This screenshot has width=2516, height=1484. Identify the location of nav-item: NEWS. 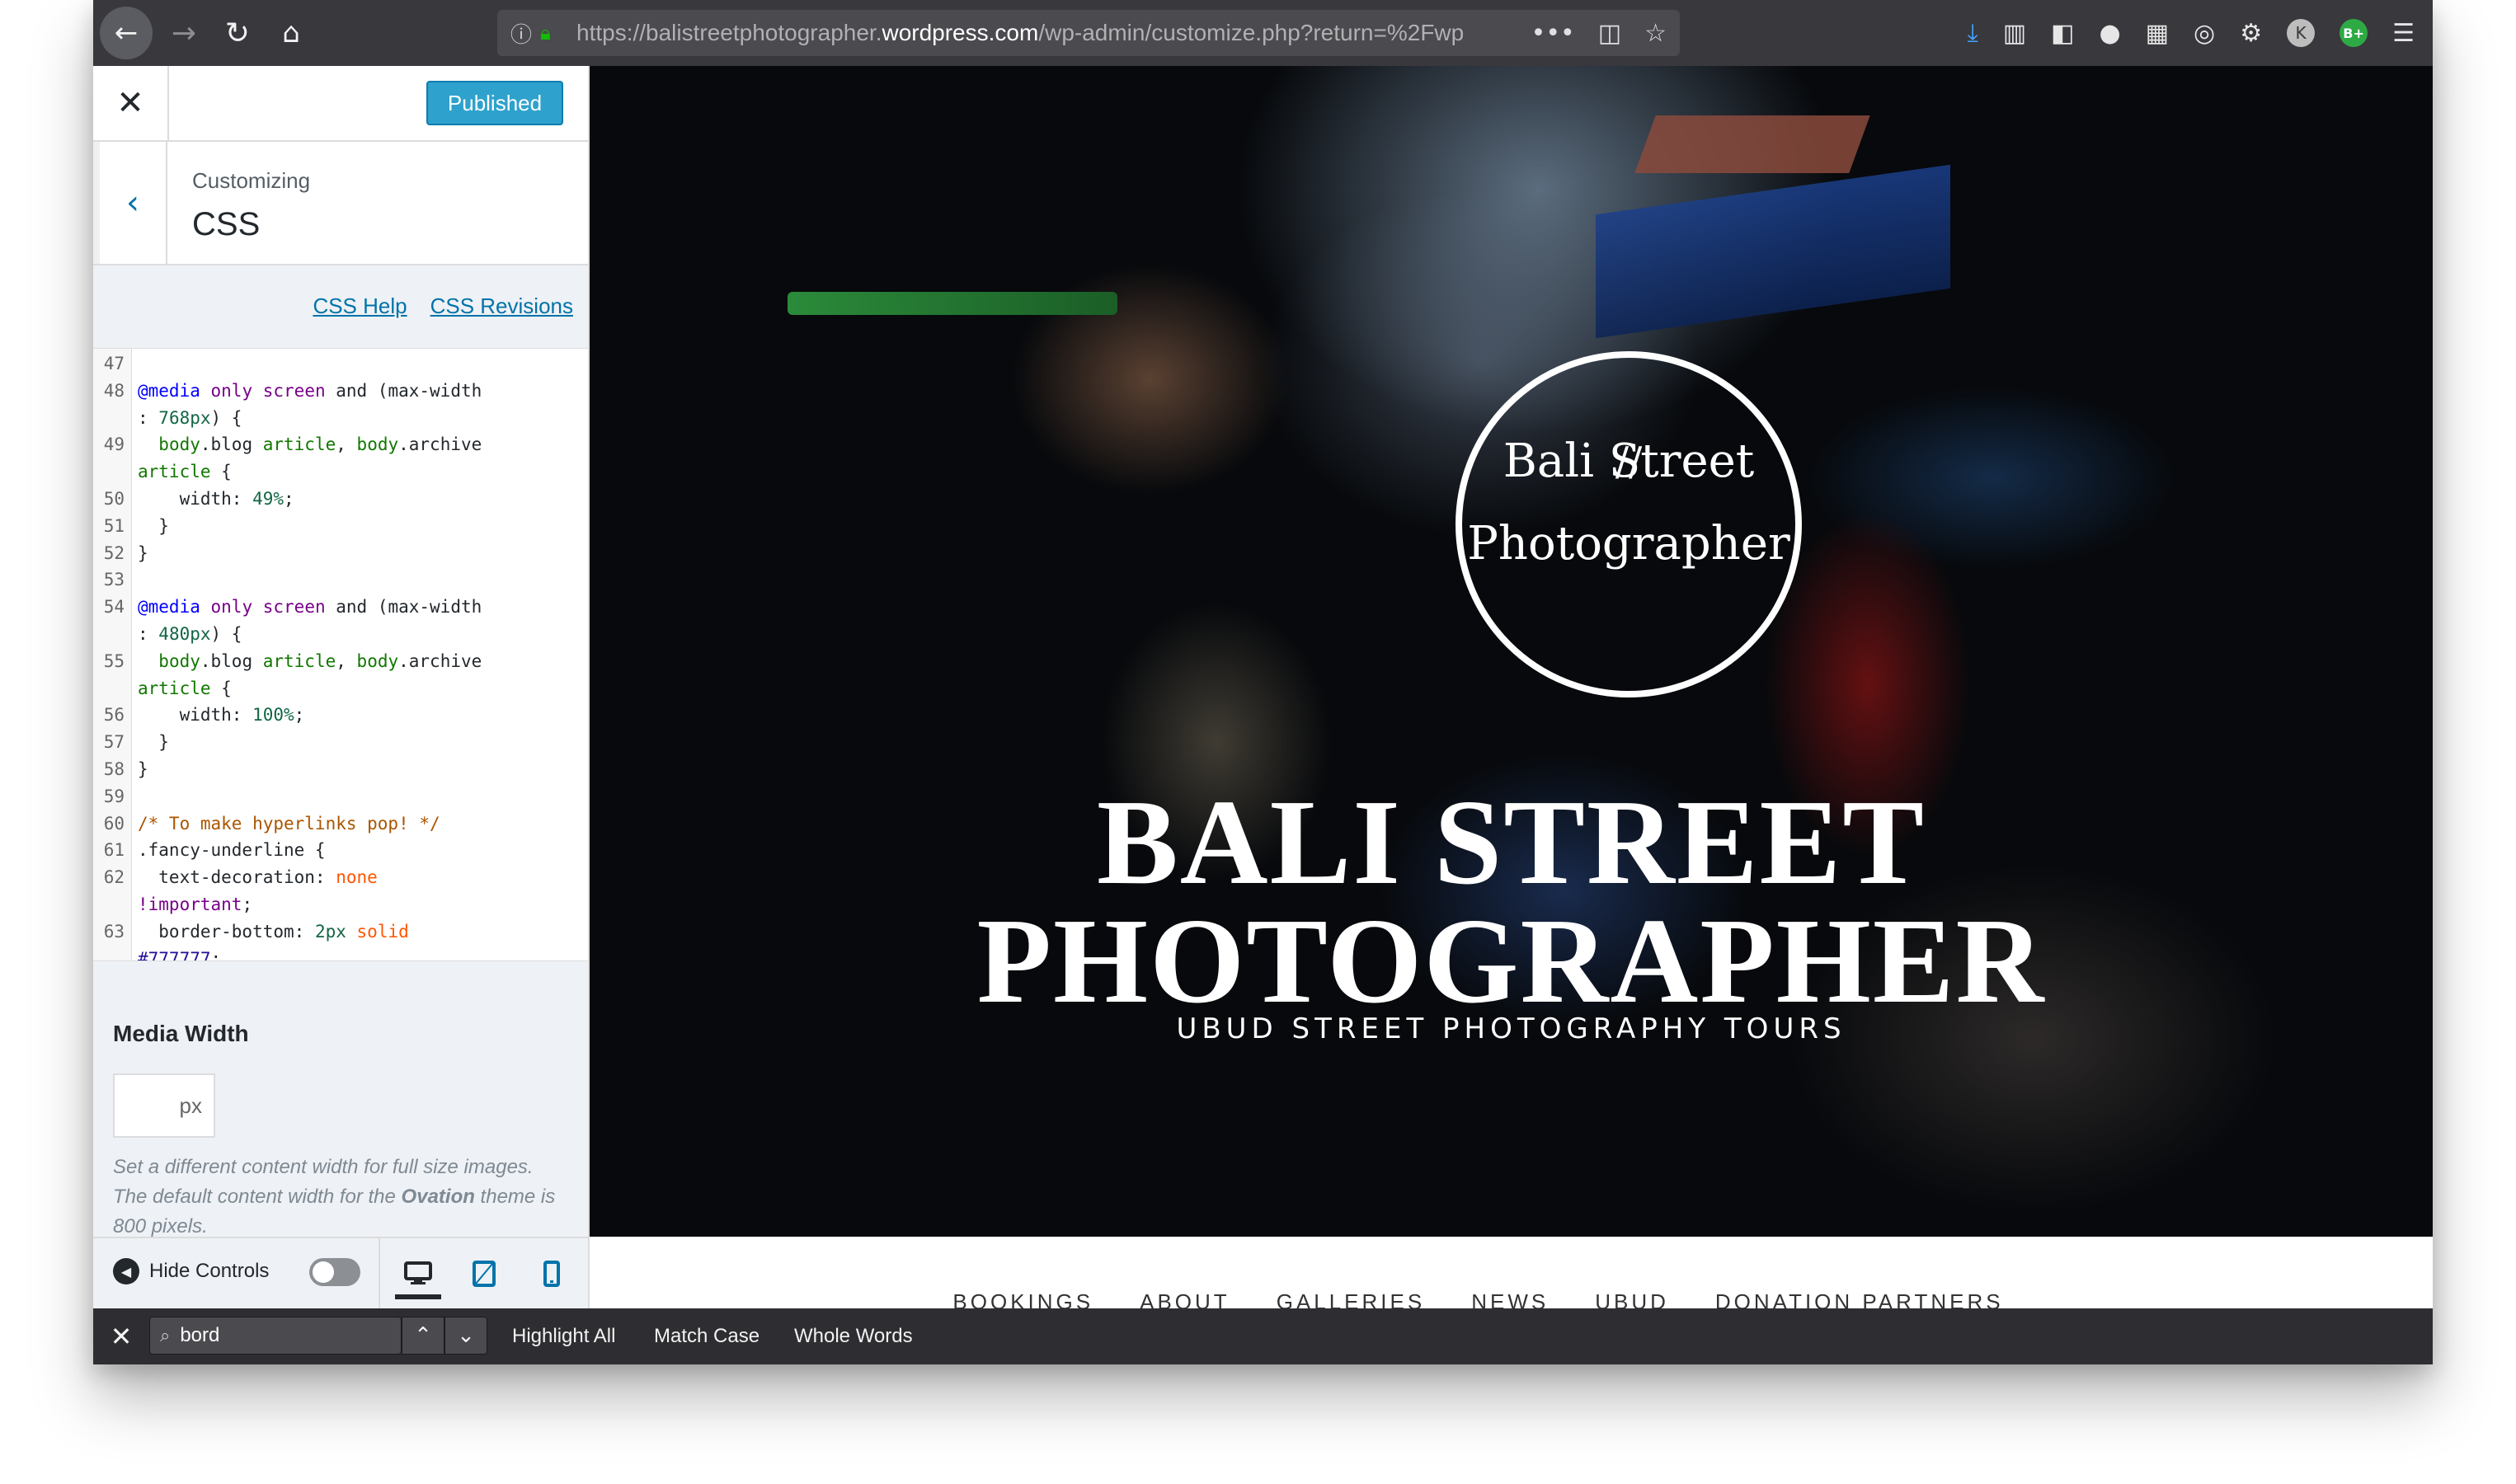
(1510, 1298).